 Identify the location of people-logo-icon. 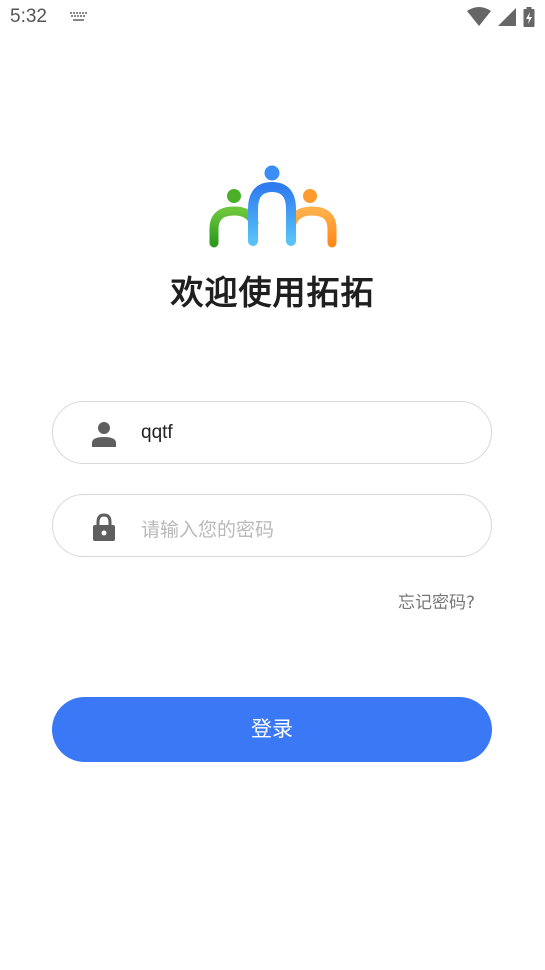
(273, 206).